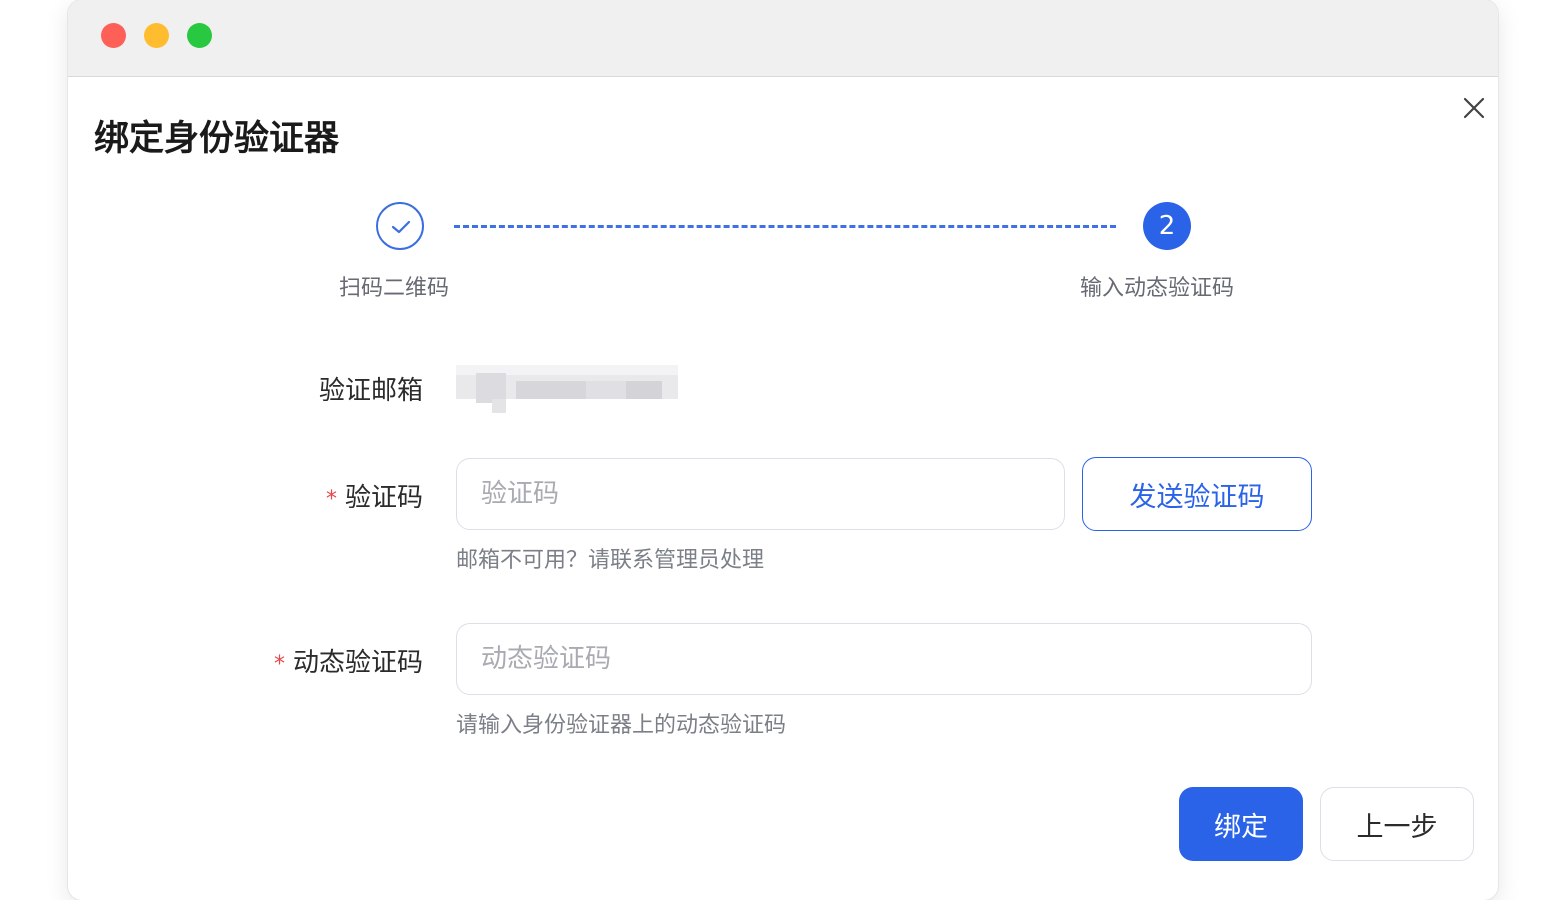 The width and height of the screenshot is (1563, 900). Describe the element at coordinates (760, 494) in the screenshot. I see `code-input` at that location.